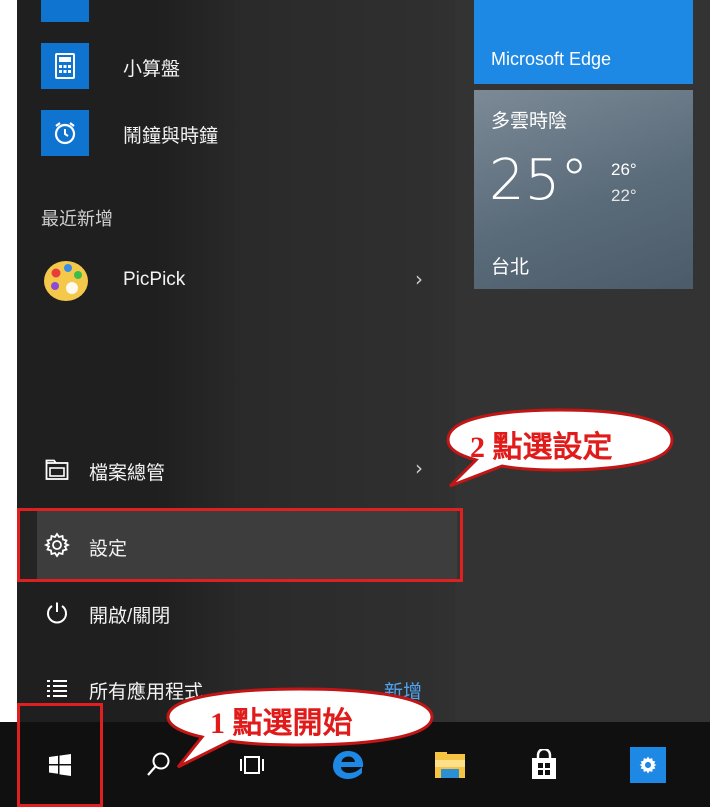 Image resolution: width=710 pixels, height=807 pixels. What do you see at coordinates (57, 613) in the screenshot?
I see `power-icon` at bounding box center [57, 613].